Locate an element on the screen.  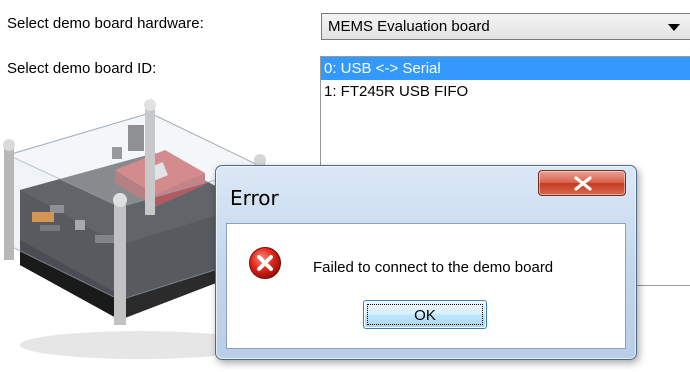
dropdown-arrow-icon is located at coordinates (674, 27).